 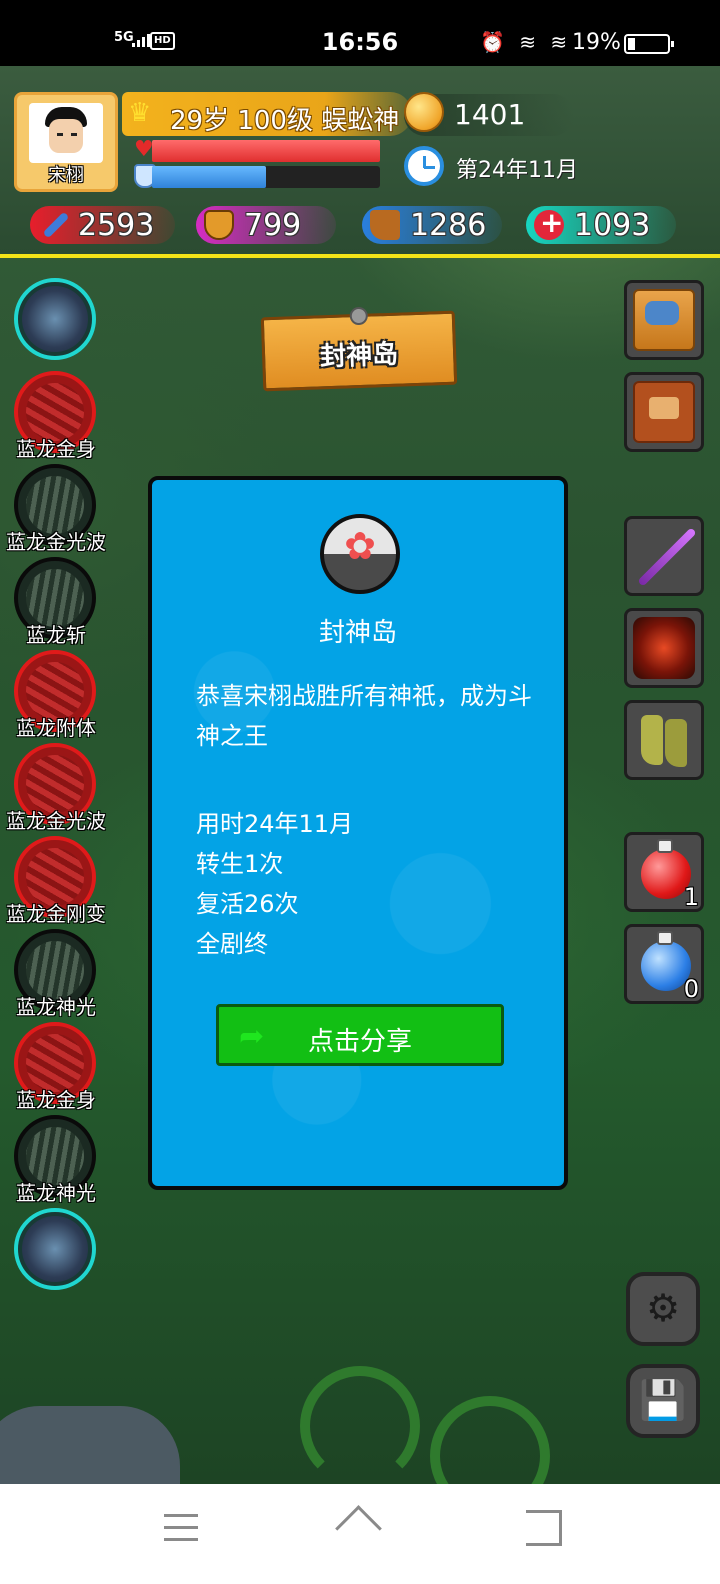 What do you see at coordinates (247, 904) in the screenshot?
I see `dialog-line: 复活26次` at bounding box center [247, 904].